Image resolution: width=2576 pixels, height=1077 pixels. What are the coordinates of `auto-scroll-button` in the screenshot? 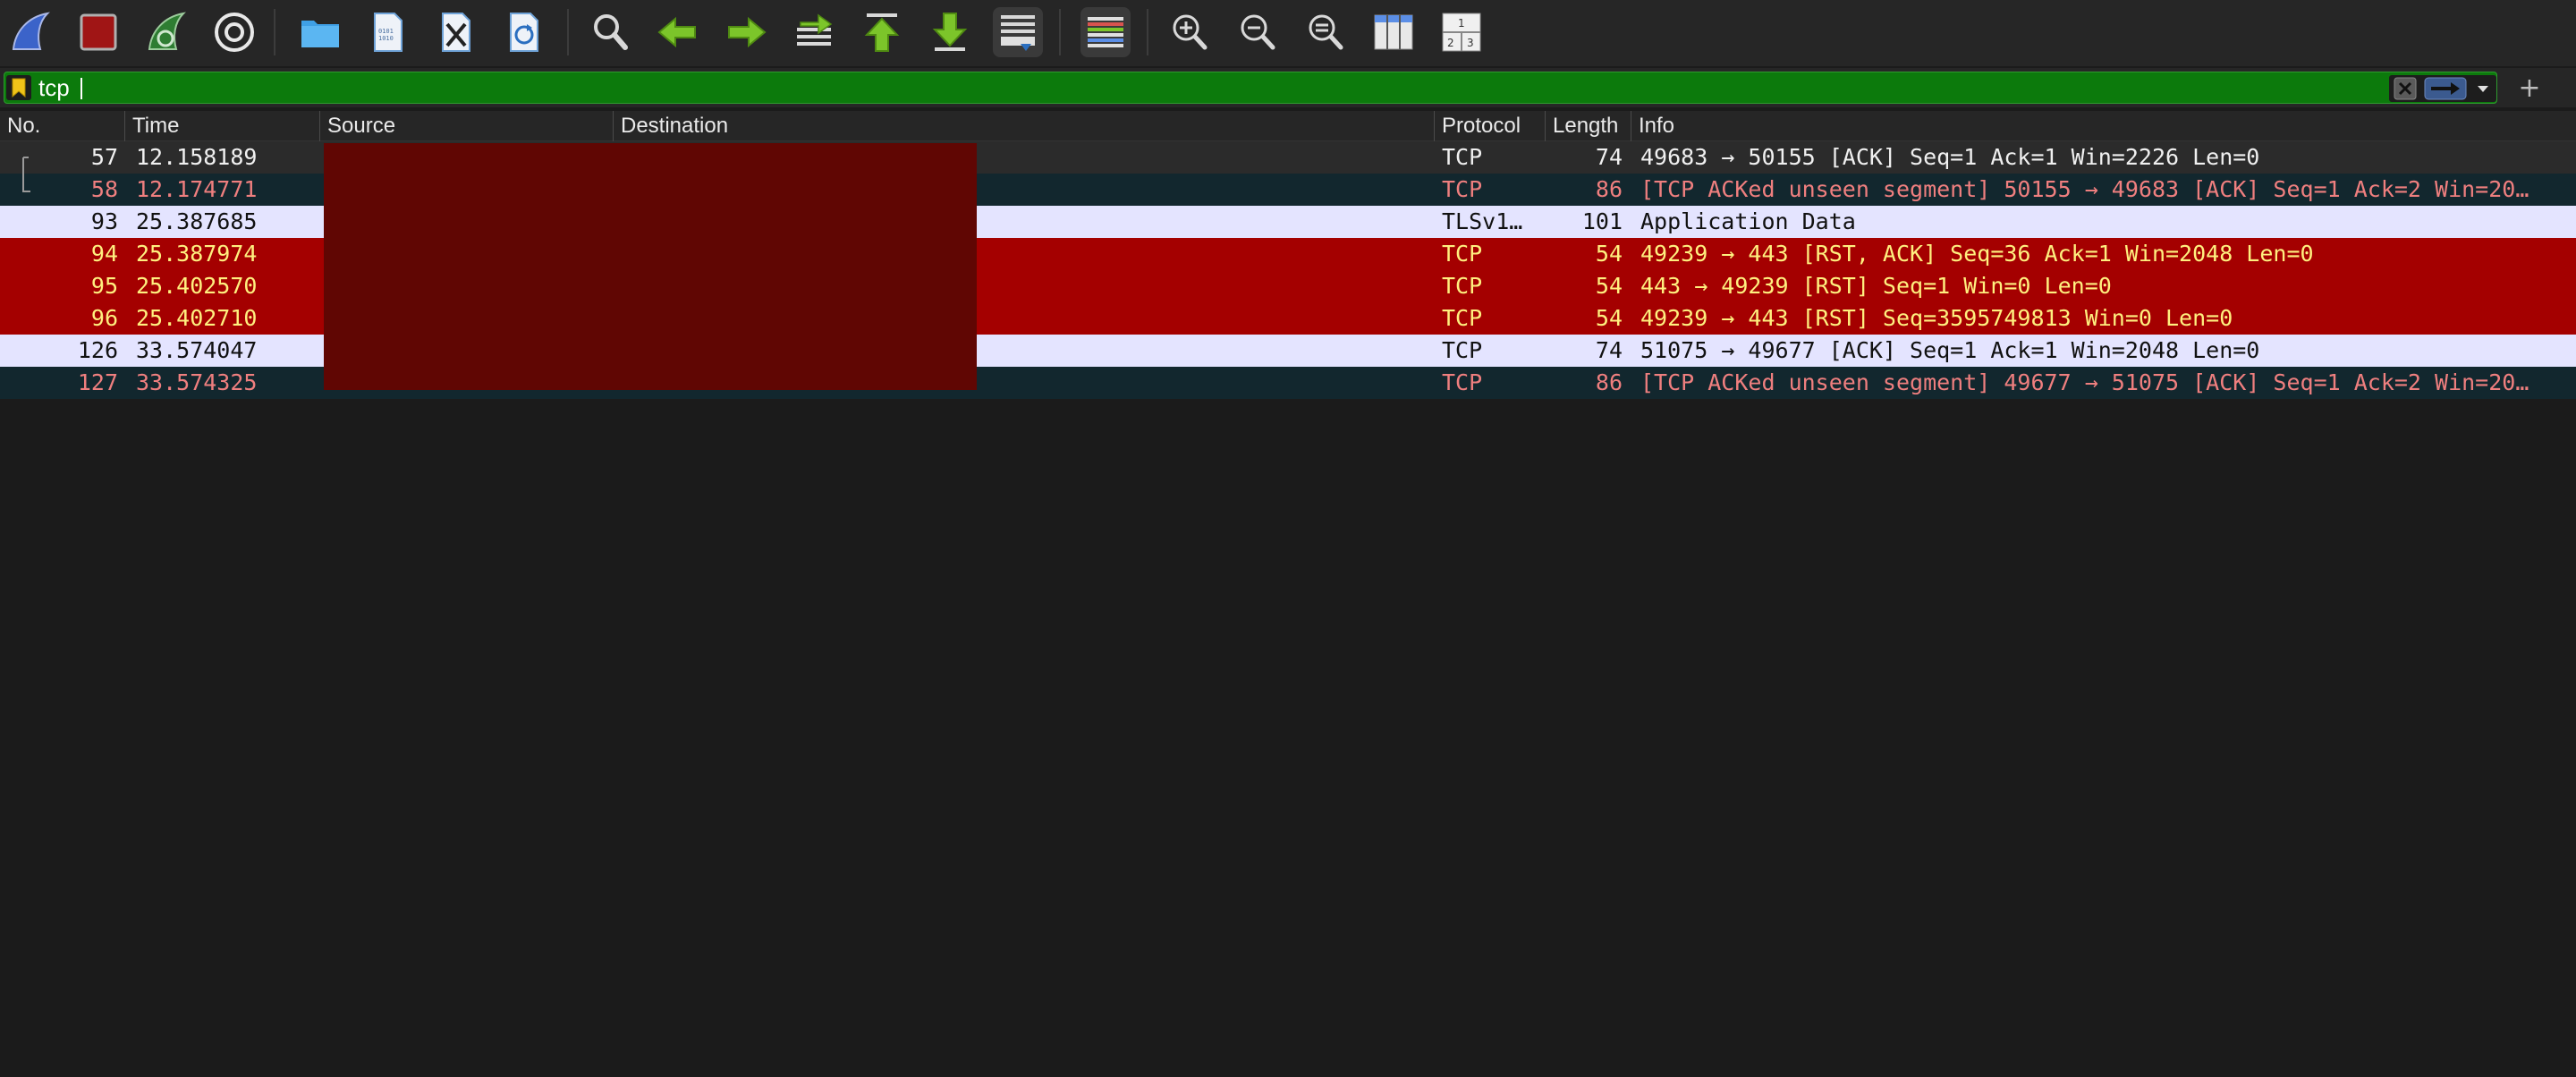 It's located at (1018, 32).